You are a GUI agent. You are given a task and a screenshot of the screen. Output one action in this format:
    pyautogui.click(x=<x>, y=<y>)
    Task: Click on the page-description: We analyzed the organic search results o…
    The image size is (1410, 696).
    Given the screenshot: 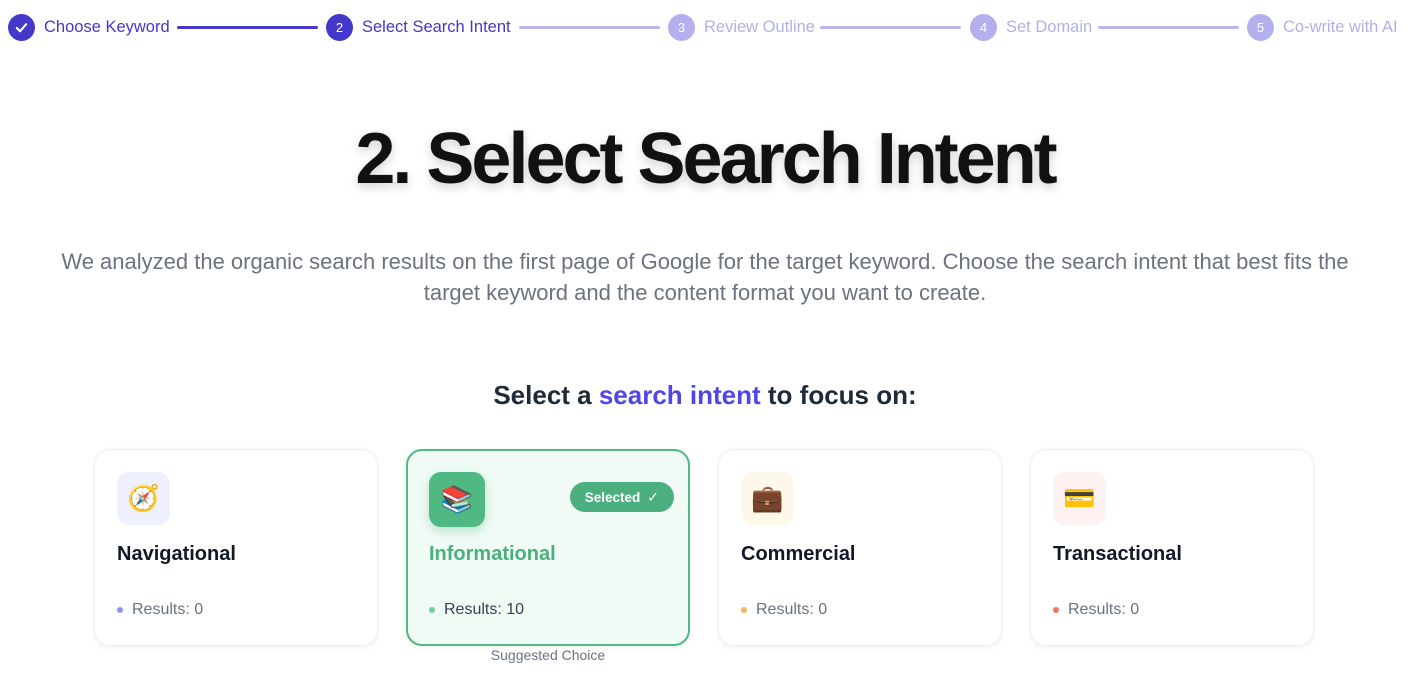 What is the action you would take?
    pyautogui.click(x=705, y=277)
    